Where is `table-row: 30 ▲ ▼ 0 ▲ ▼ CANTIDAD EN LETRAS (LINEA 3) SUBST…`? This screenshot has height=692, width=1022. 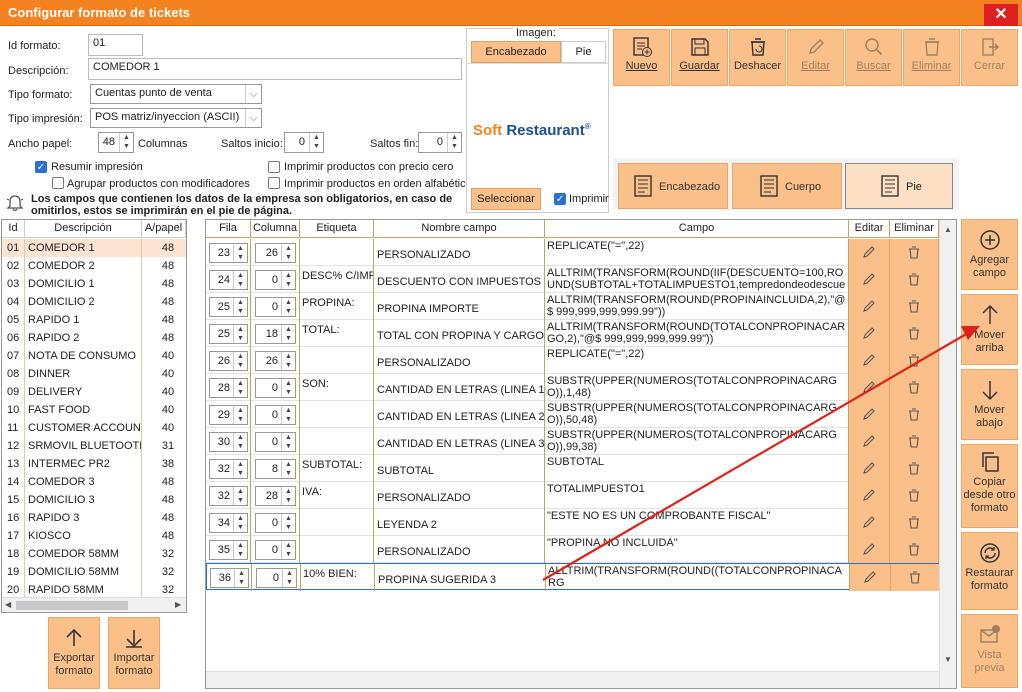 table-row: 30 ▲ ▼ 0 ▲ ▼ CANTIDAD EN LETRAS (LINEA 3) SUBST… is located at coordinates (572, 441).